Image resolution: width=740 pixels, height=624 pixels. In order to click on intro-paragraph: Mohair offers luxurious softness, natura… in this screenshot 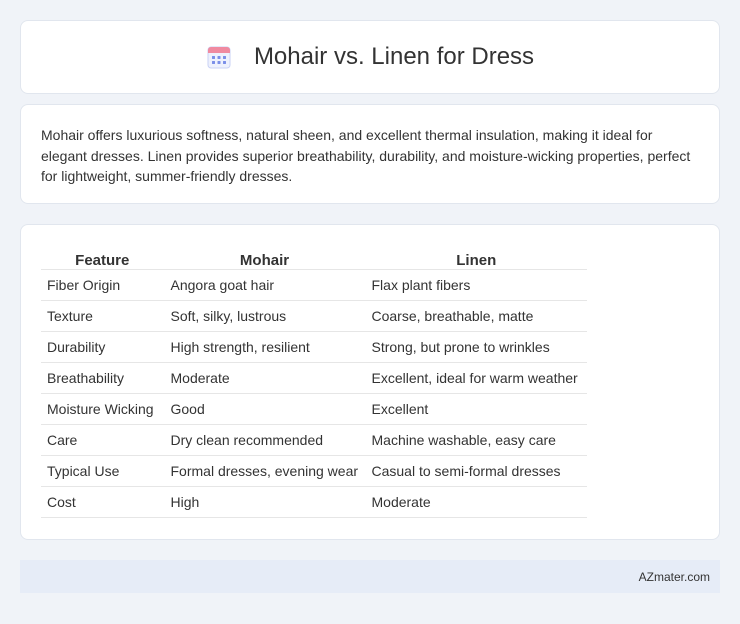, I will do `click(366, 155)`.